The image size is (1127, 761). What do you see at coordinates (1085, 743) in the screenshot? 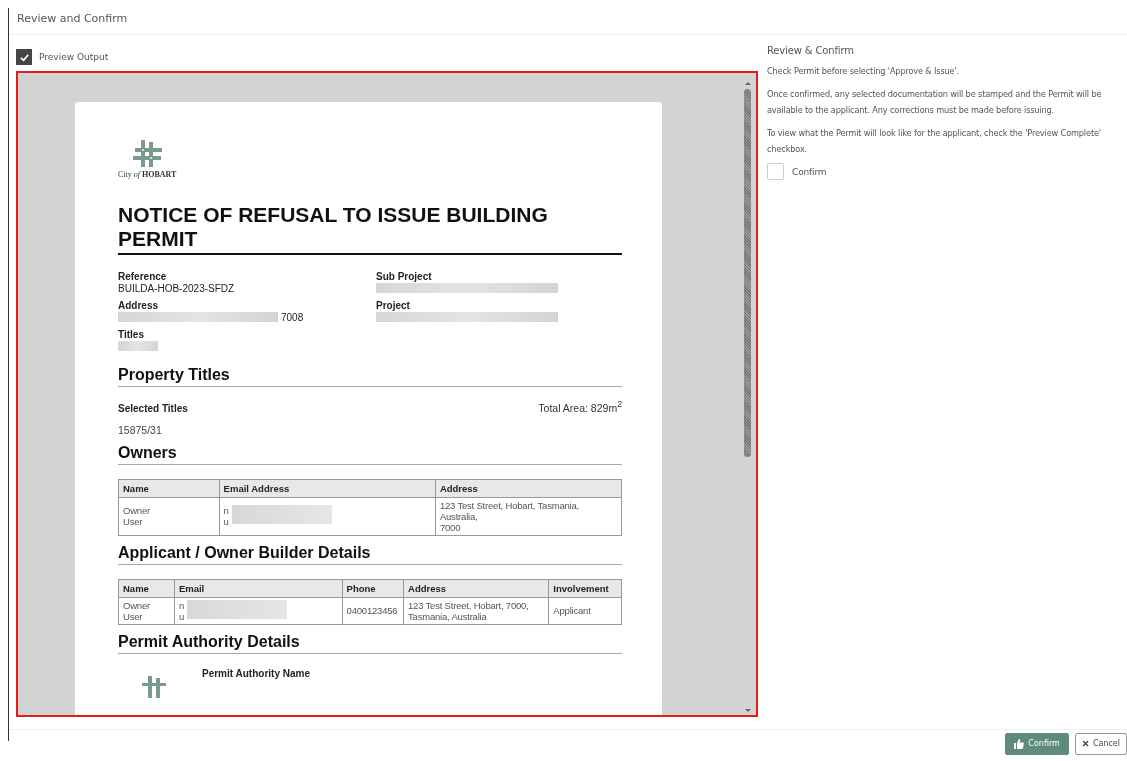
I see `close-icon` at bounding box center [1085, 743].